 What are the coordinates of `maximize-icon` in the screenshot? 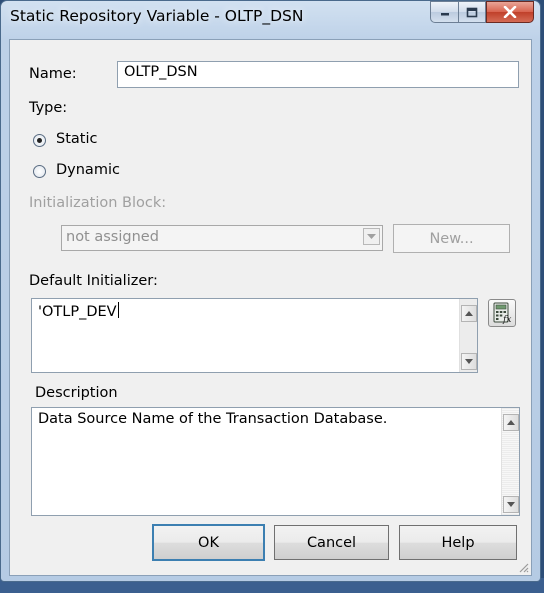 It's located at (472, 12).